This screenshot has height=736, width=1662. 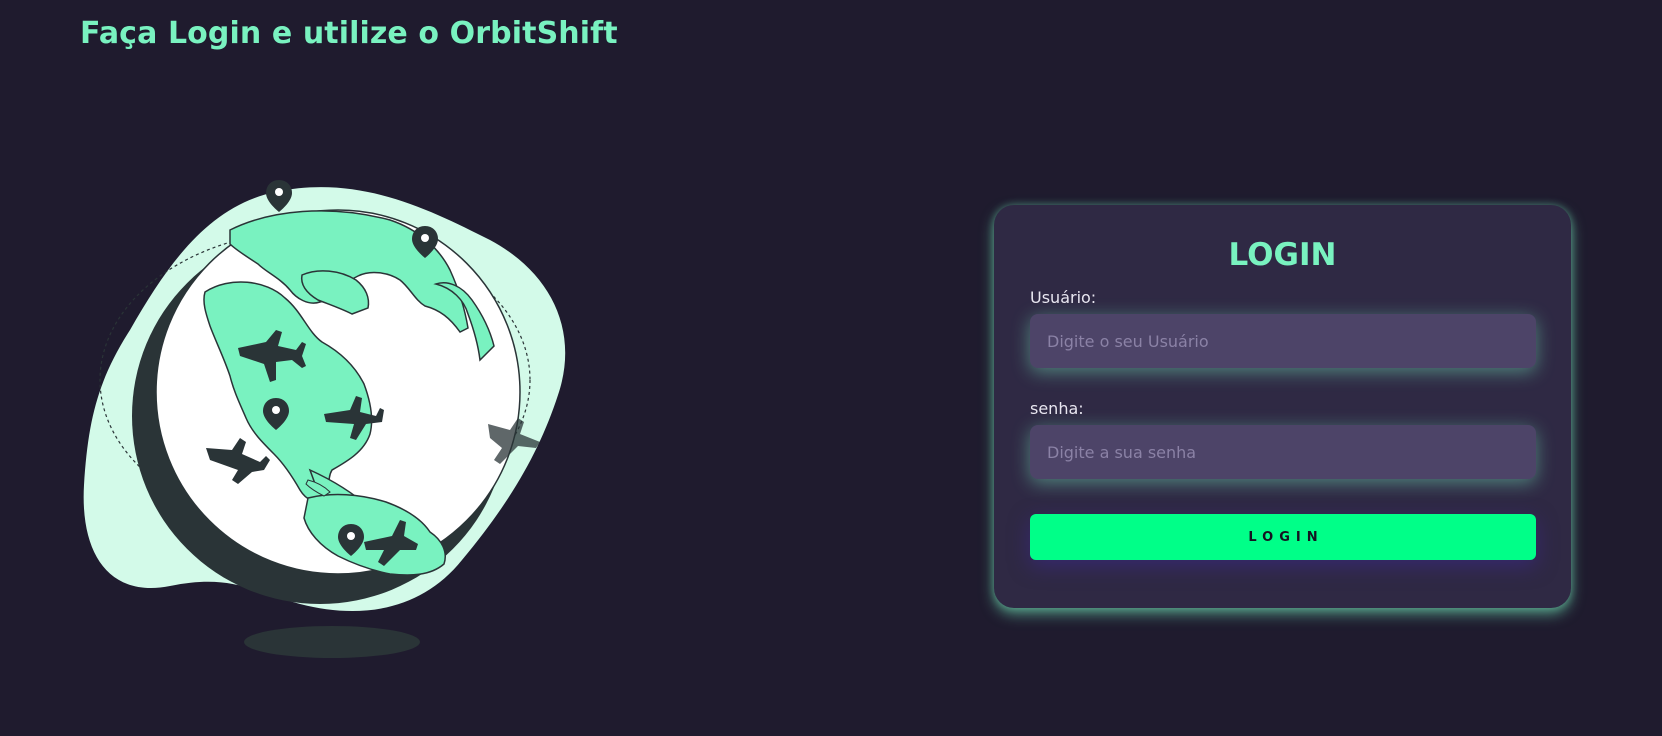 What do you see at coordinates (1283, 537) in the screenshot?
I see `login-button: LOGIN` at bounding box center [1283, 537].